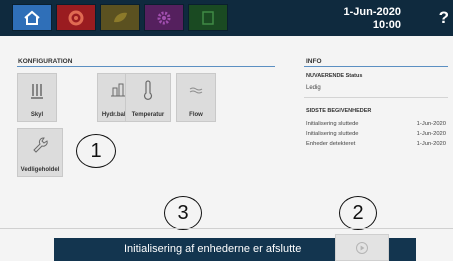  Describe the element at coordinates (313, 88) in the screenshot. I see `current-status-value: Ledig` at that location.